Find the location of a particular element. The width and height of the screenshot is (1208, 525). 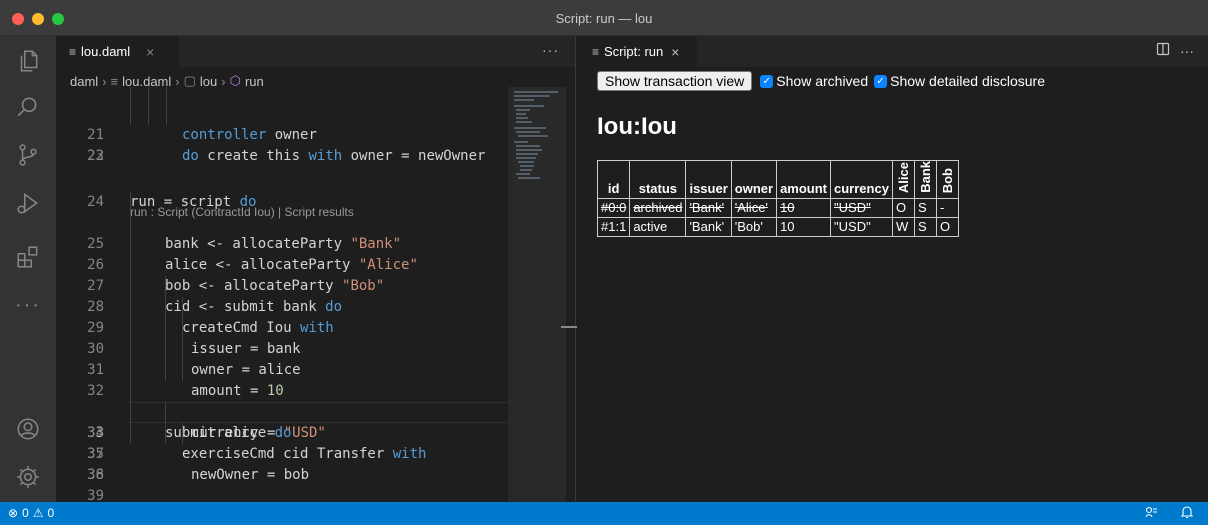

code-line: 22 do create this with owner = newOwner is located at coordinates (282, 134).